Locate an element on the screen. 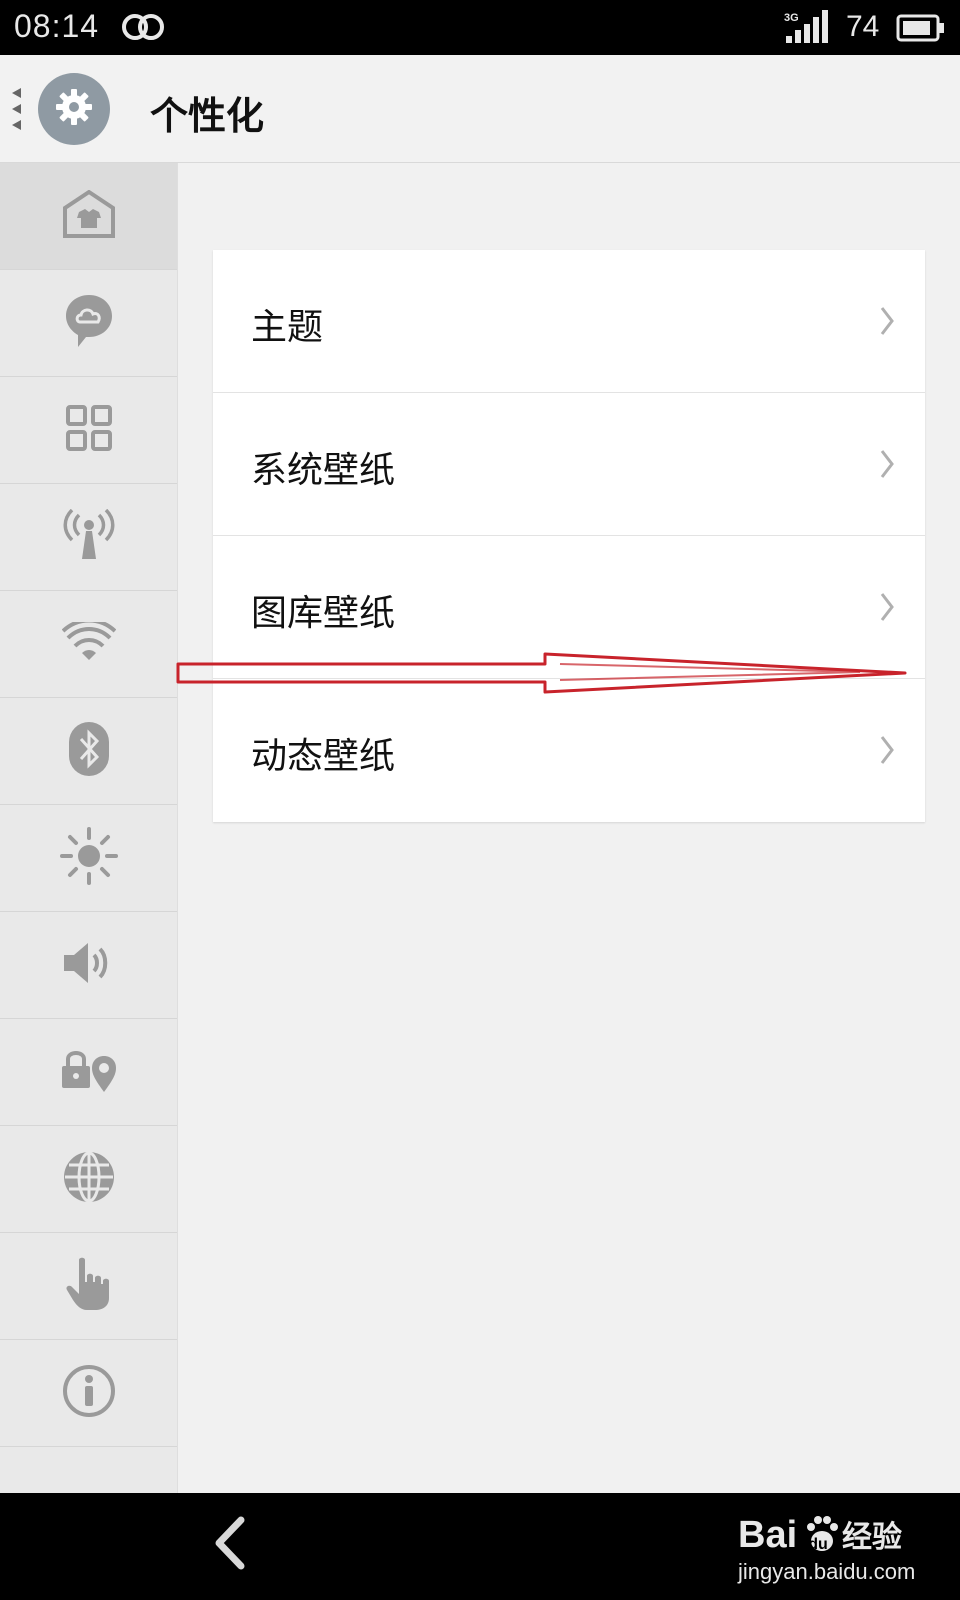 This screenshot has height=1600, width=960. watermark-url: jingyan.baidu.com is located at coordinates (827, 1571).